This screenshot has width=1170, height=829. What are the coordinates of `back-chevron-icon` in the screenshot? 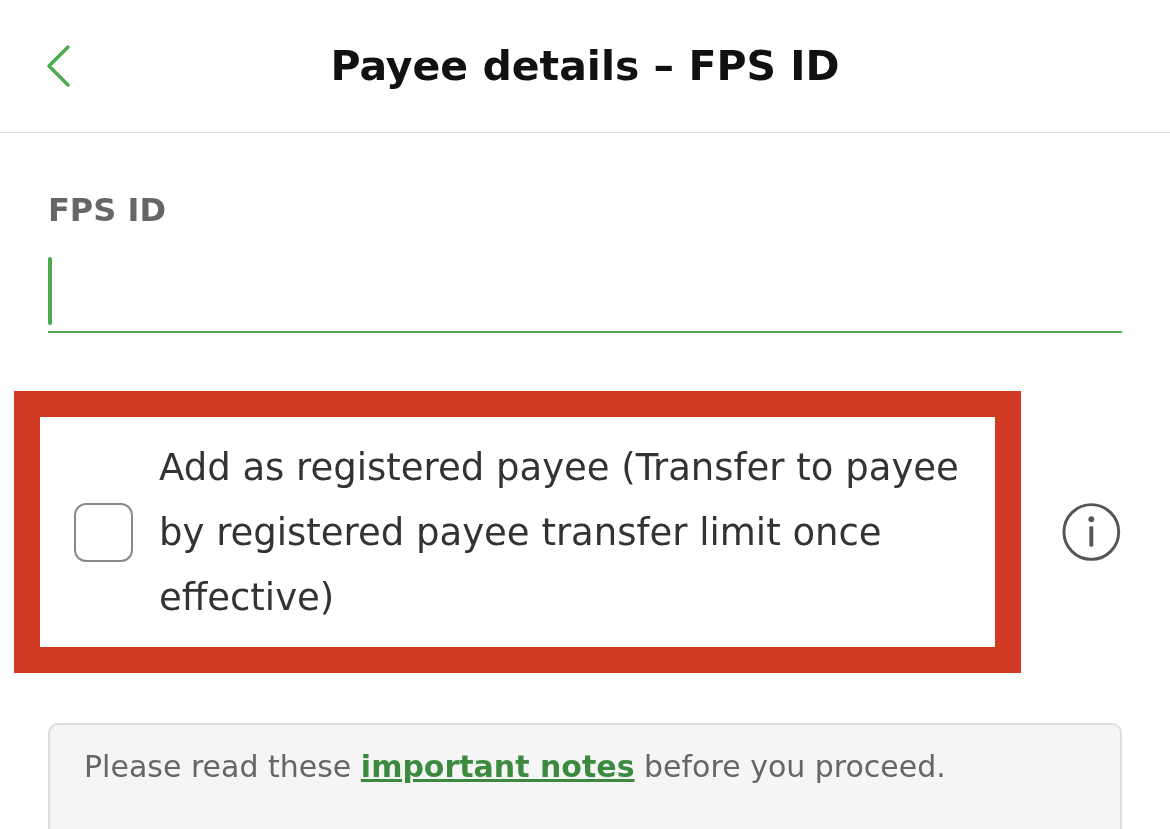 It's located at (58, 66).